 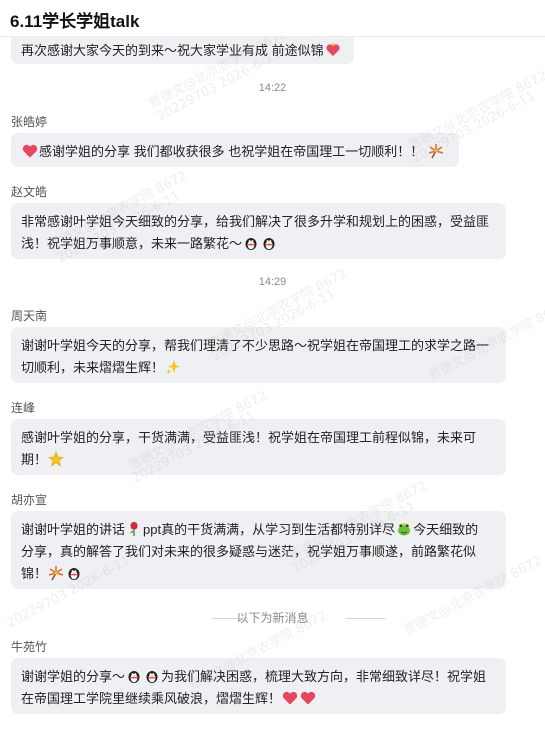 What do you see at coordinates (249, 551) in the screenshot?
I see `message-text: 分享，真的解答了我们对未来的很多疑惑与迷茫，祝学姐万事顺遂，前路繁花似` at bounding box center [249, 551].